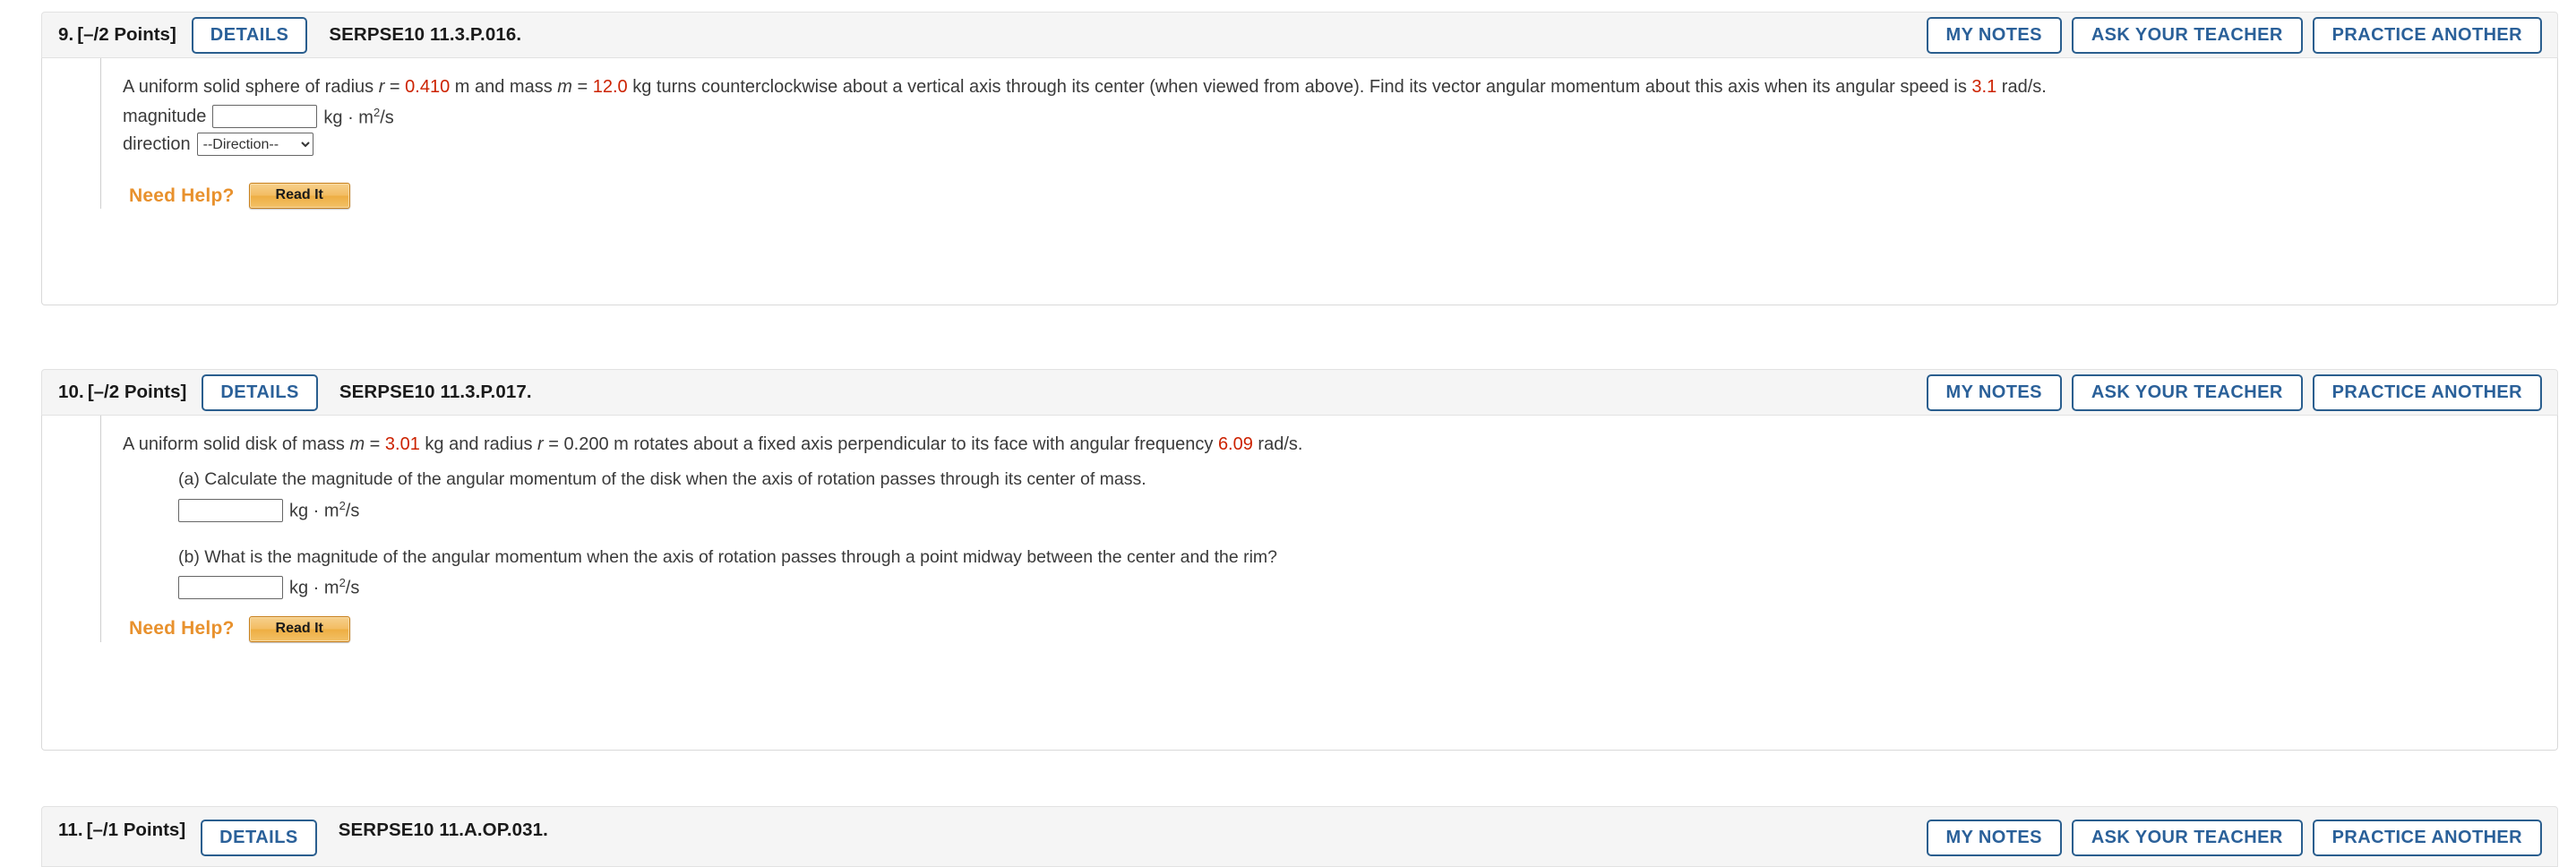 The height and width of the screenshot is (867, 2576). Describe the element at coordinates (265, 117) in the screenshot. I see `magnitude-input` at that location.